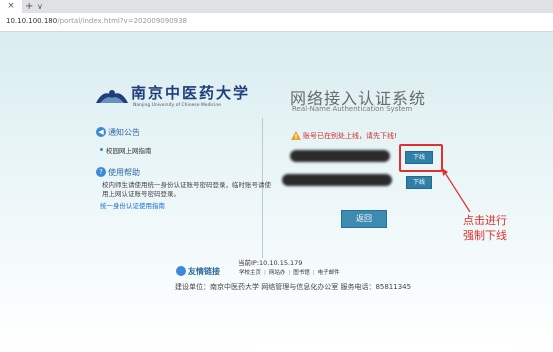 Image resolution: width=553 pixels, height=352 pixels. I want to click on friend-links-title: 友情链接, so click(204, 271).